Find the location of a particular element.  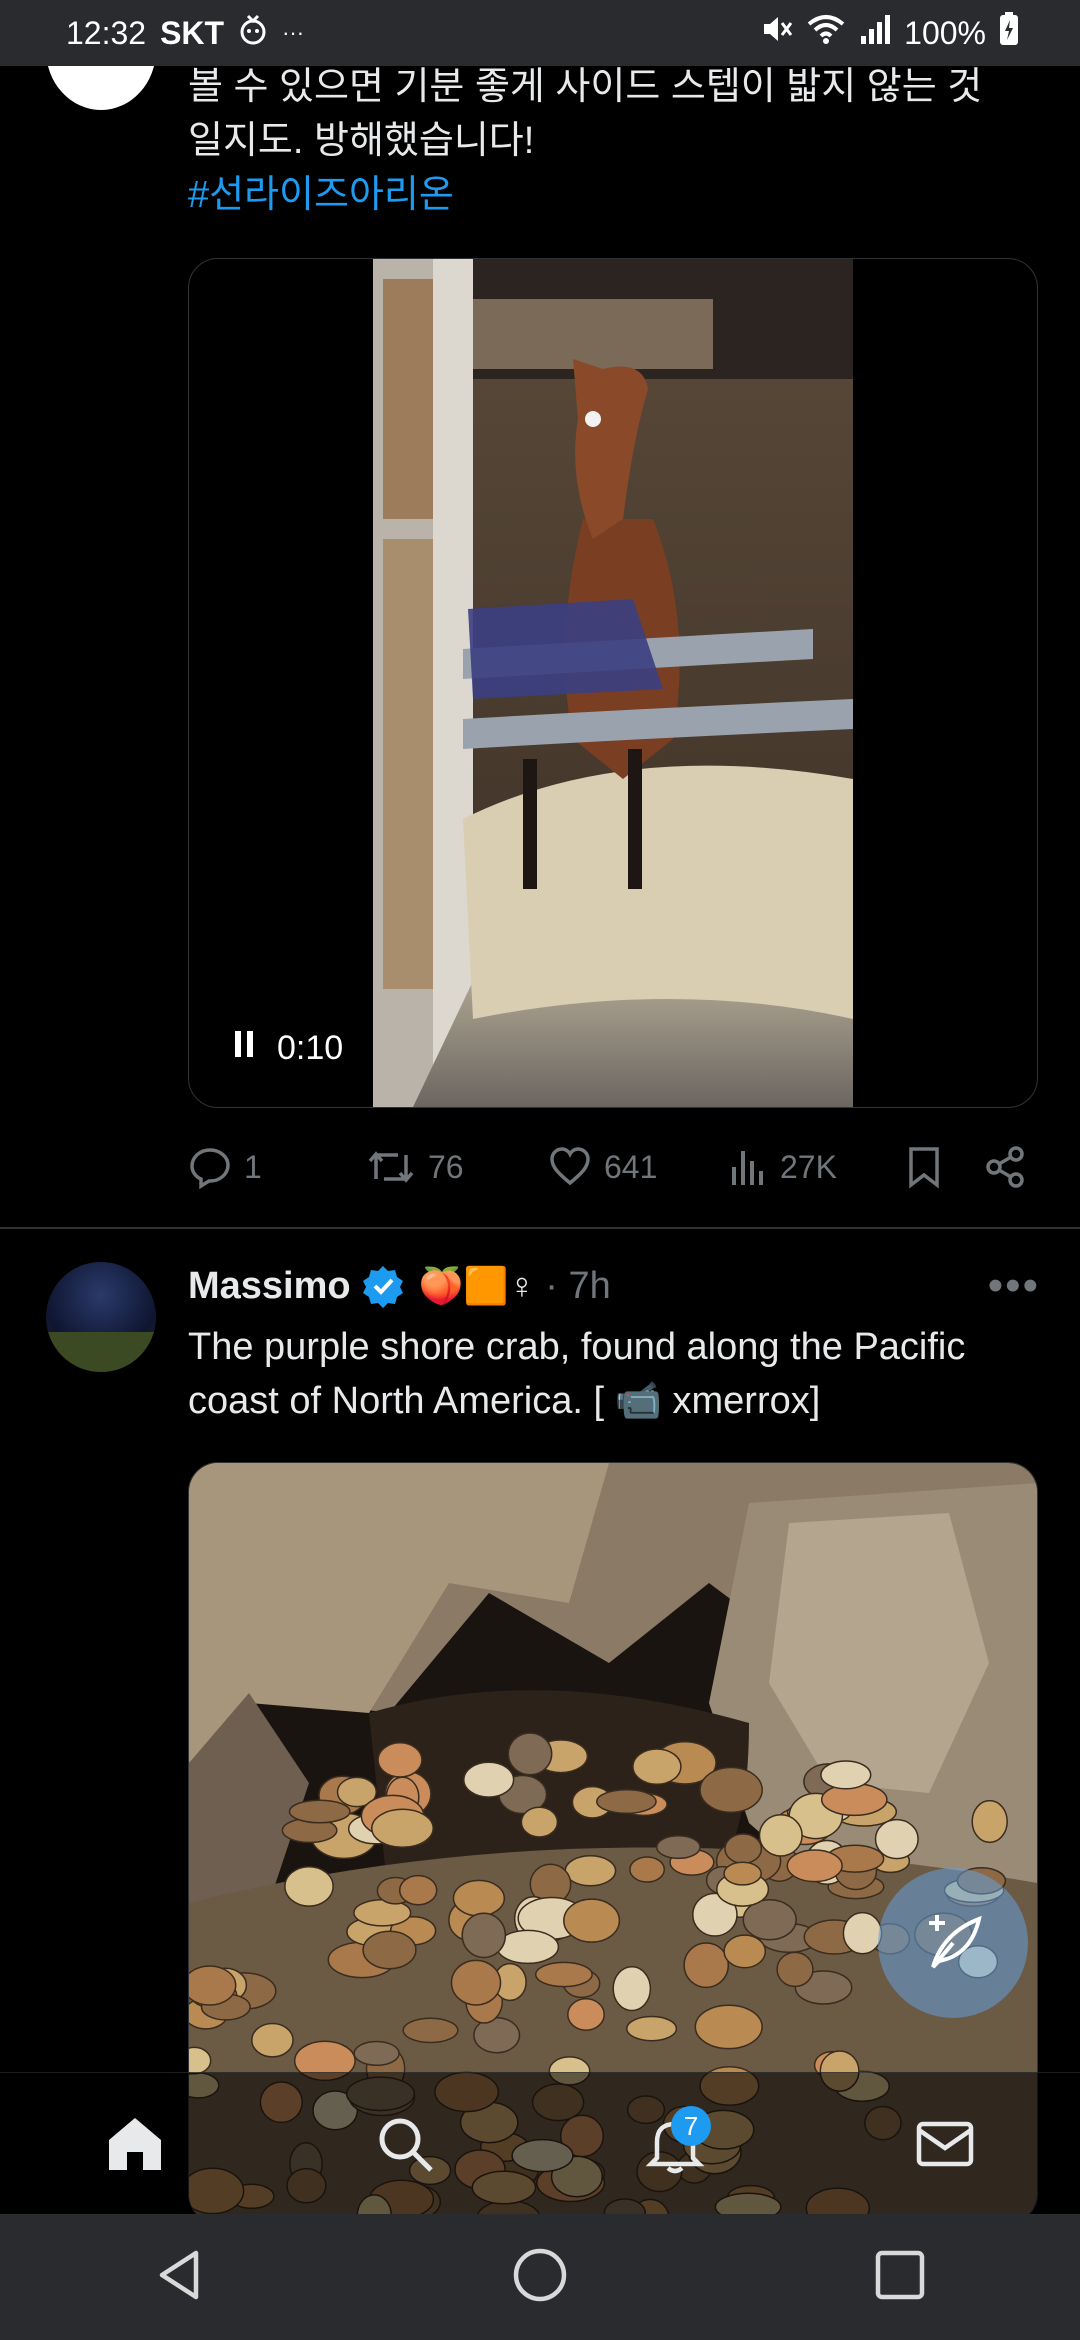

retweet-icon is located at coordinates (391, 1167).